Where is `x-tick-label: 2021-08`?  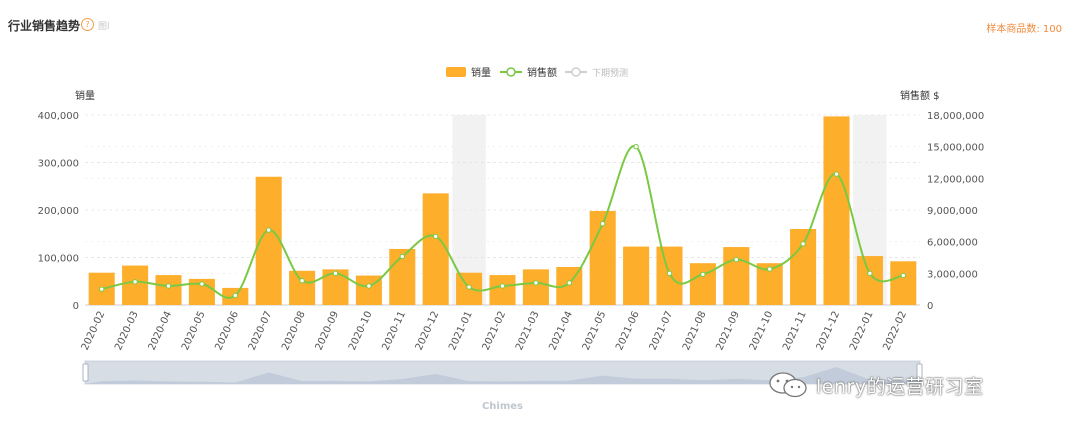
x-tick-label: 2021-08 is located at coordinates (695, 331).